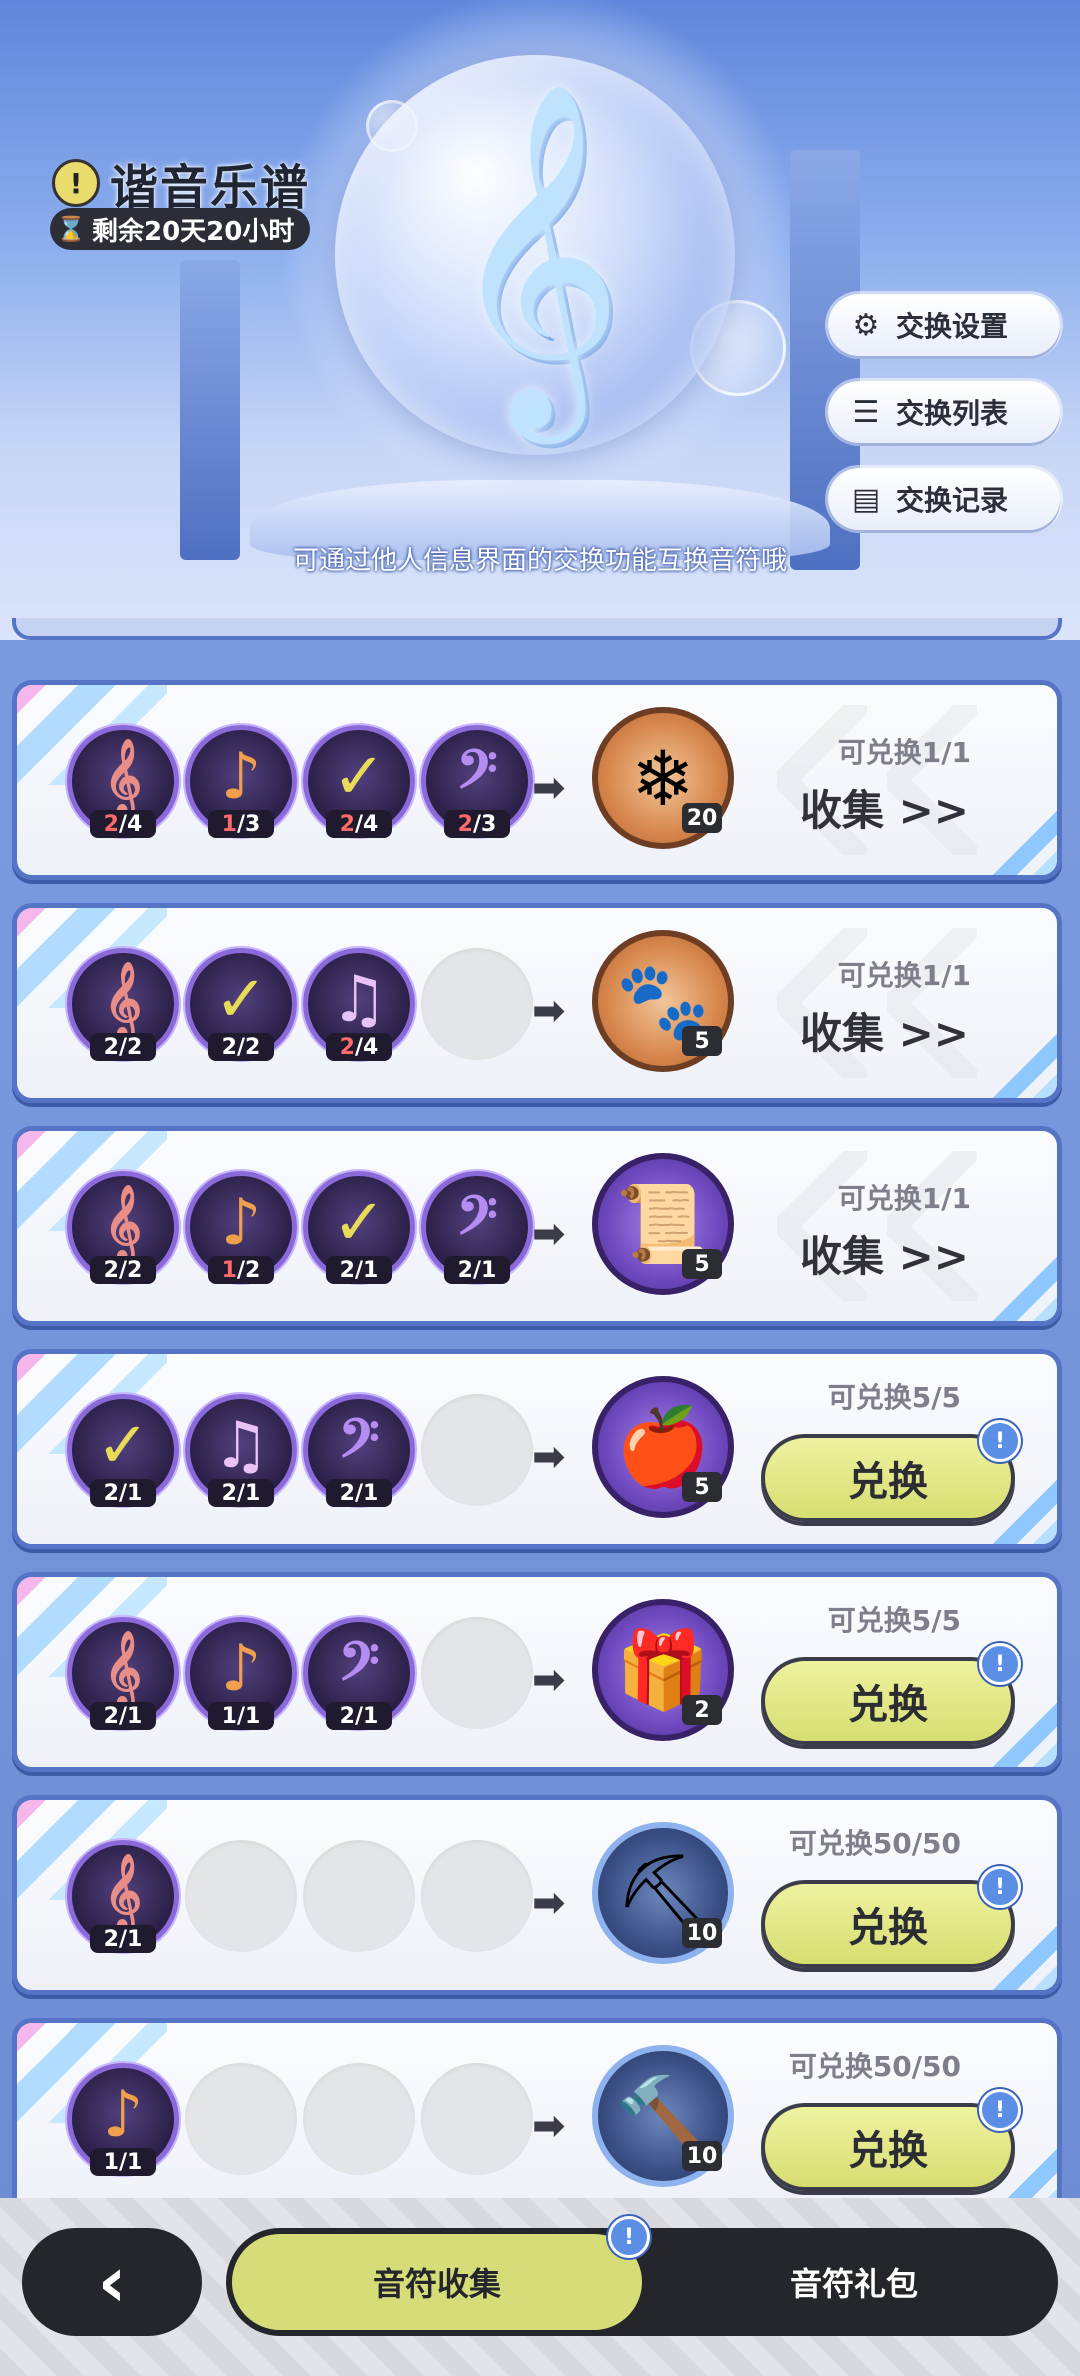  What do you see at coordinates (663, 778) in the screenshot?
I see `reward-item: ❄ 20` at bounding box center [663, 778].